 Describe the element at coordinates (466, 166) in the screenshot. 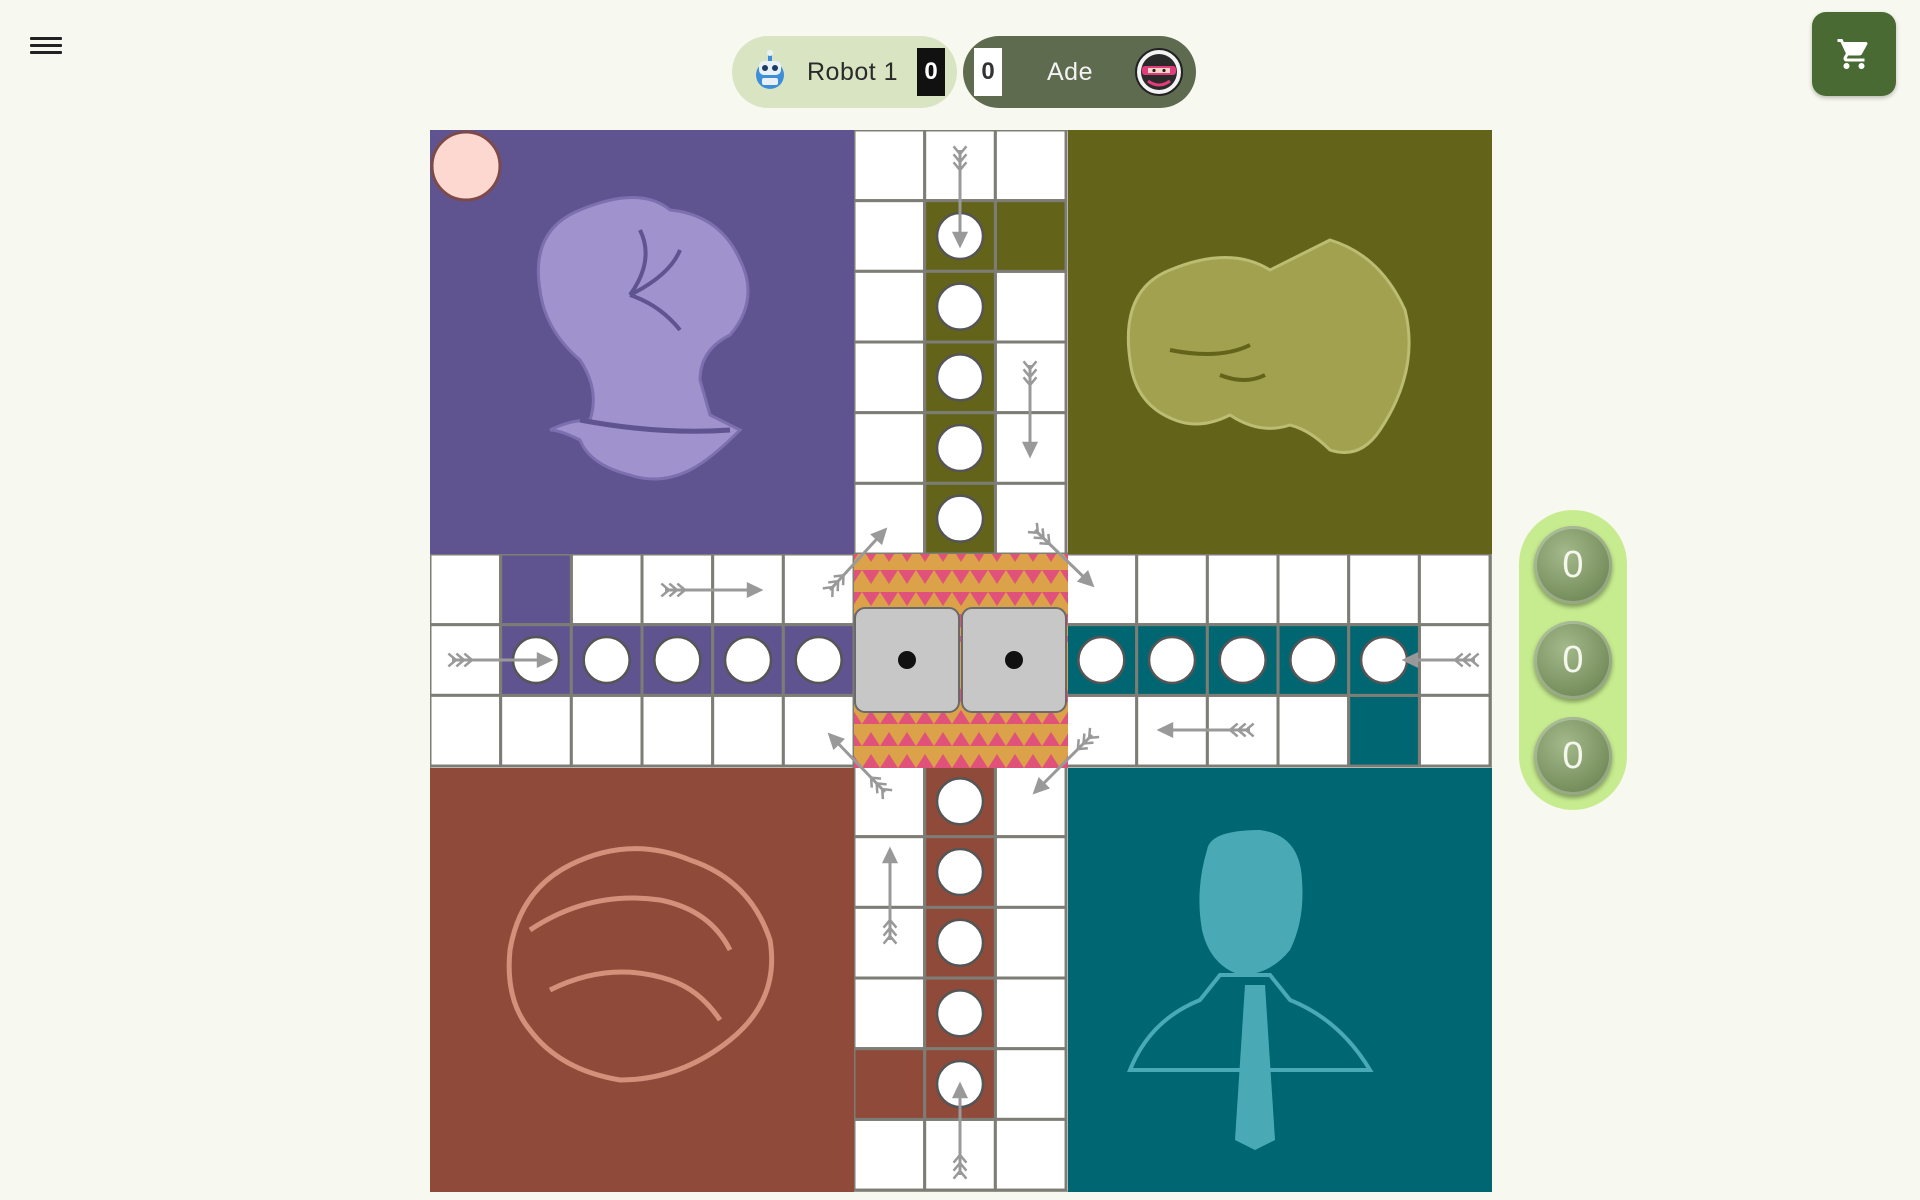

I see `game-token` at that location.